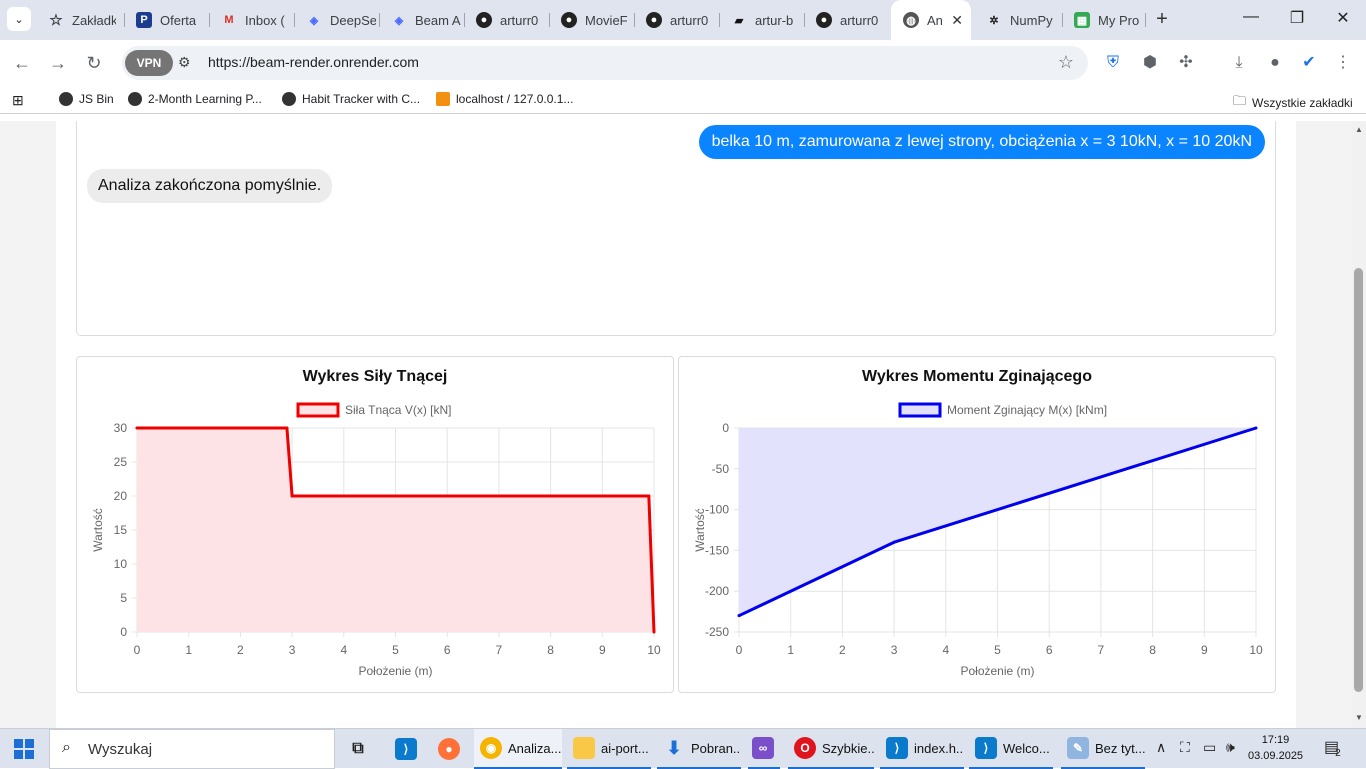  Describe the element at coordinates (1150, 63) in the screenshot. I see `extension-icon: ⬢` at that location.